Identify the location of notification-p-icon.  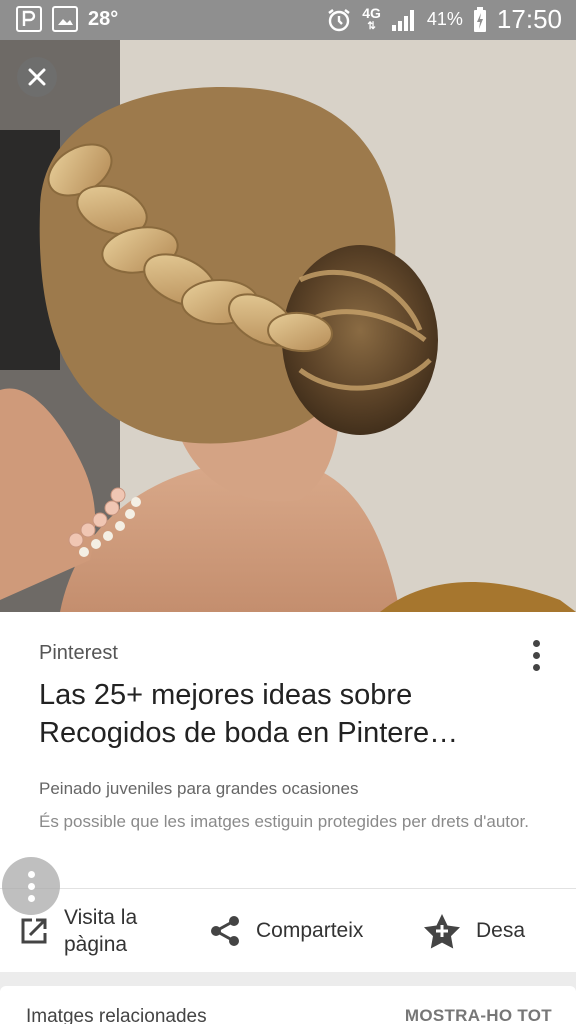
(29, 19).